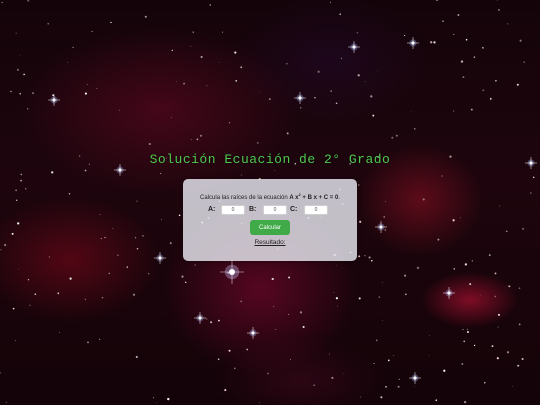 This screenshot has width=540, height=405. I want to click on equation-a-term: A x, so click(294, 198).